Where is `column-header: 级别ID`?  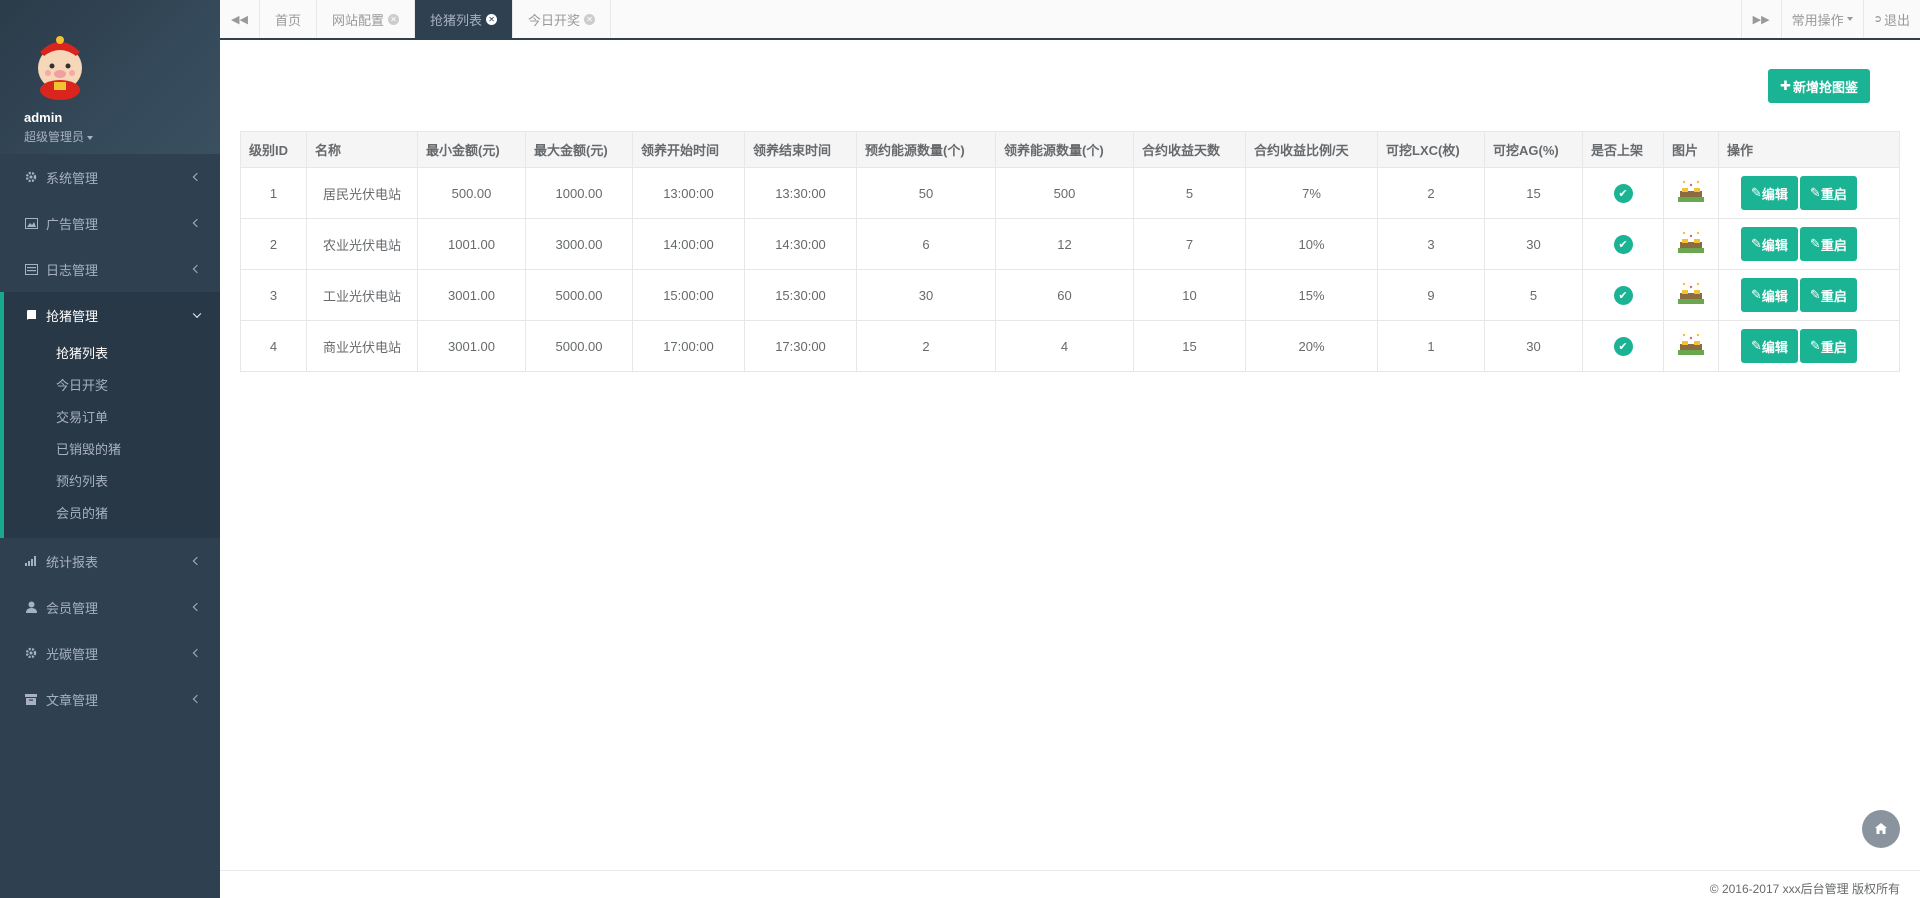
column-header: 级别ID is located at coordinates (273, 149).